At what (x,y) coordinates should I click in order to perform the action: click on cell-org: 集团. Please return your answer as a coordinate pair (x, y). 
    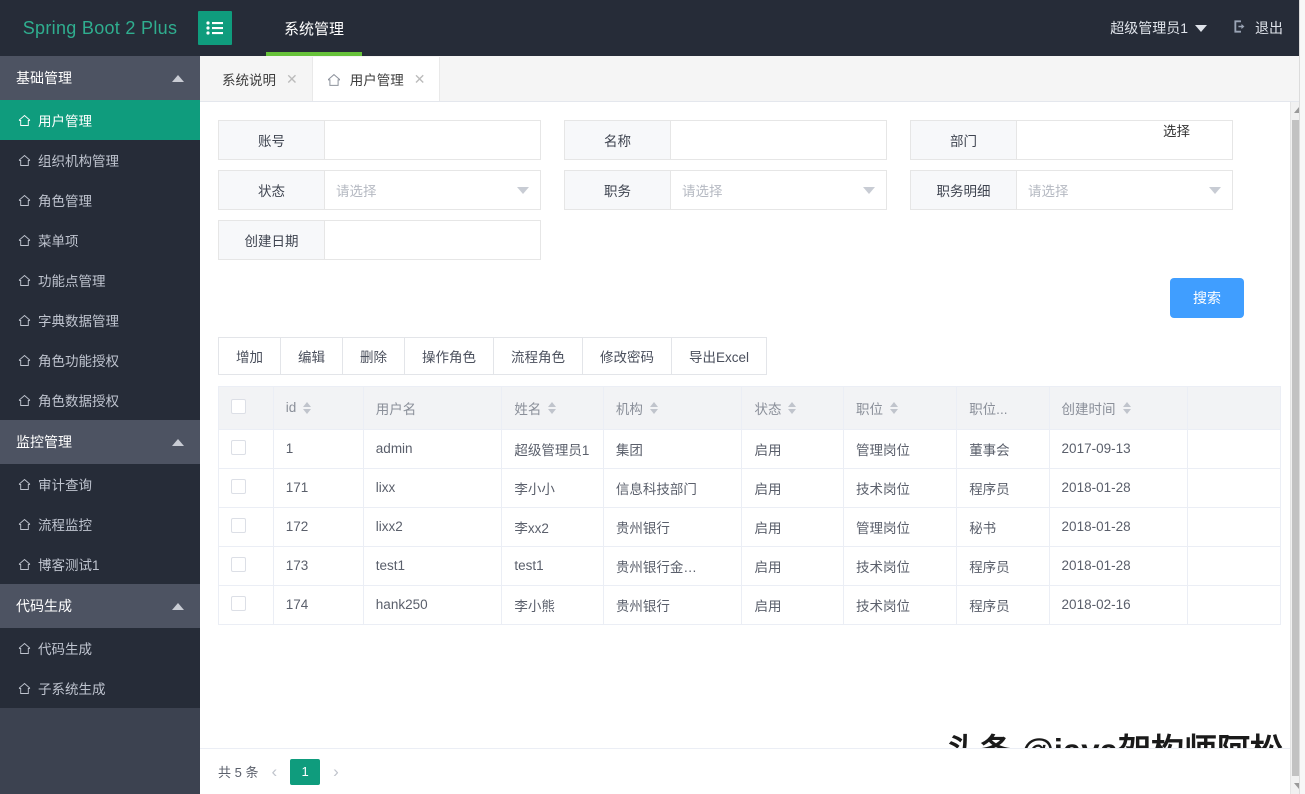
    Looking at the image, I should click on (673, 449).